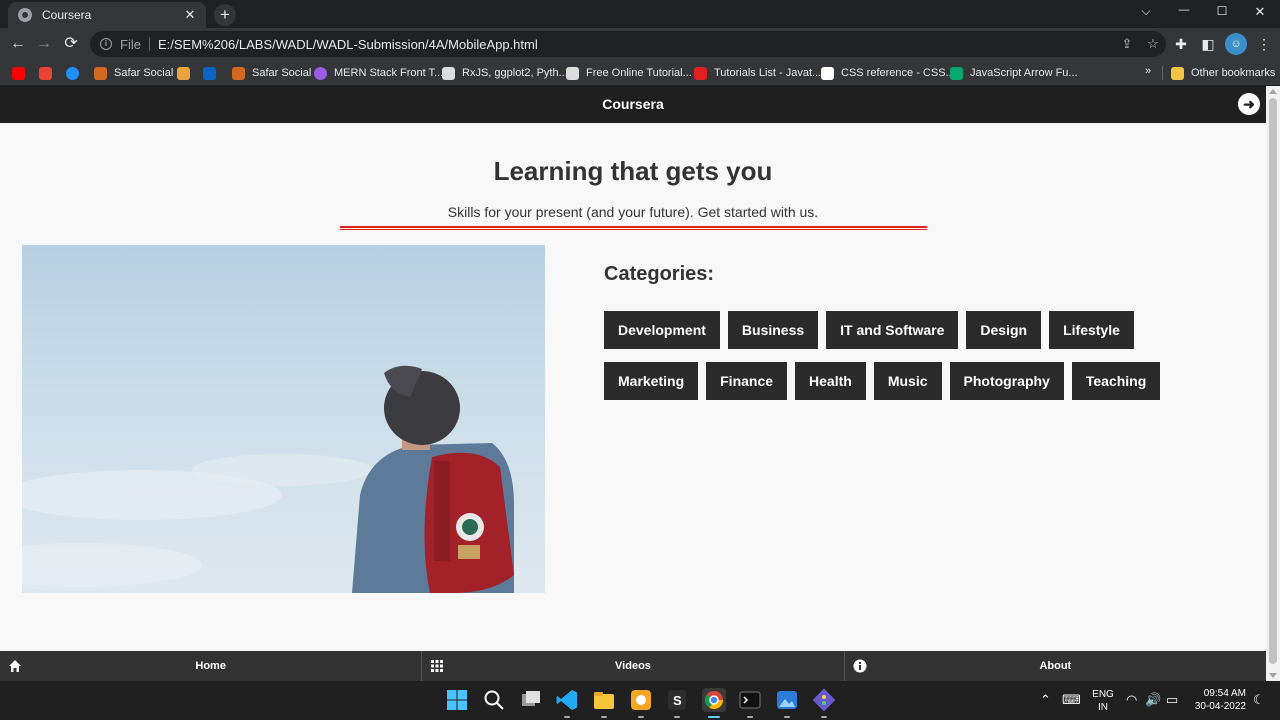 The height and width of the screenshot is (720, 1280). Describe the element at coordinates (633, 171) in the screenshot. I see `hero-title: Learning that gets you` at that location.